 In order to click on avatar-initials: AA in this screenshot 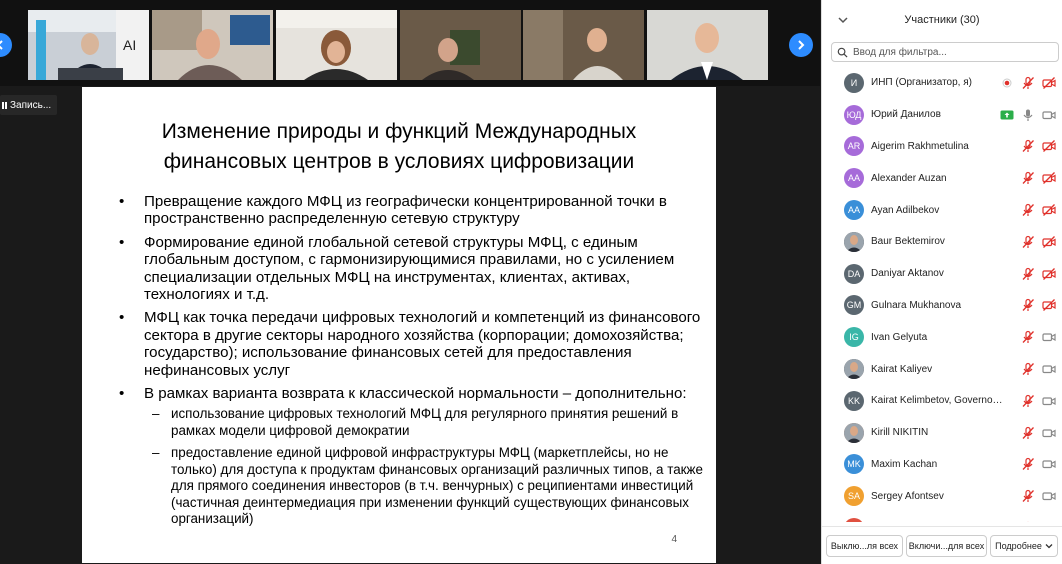, I will do `click(853, 178)`.